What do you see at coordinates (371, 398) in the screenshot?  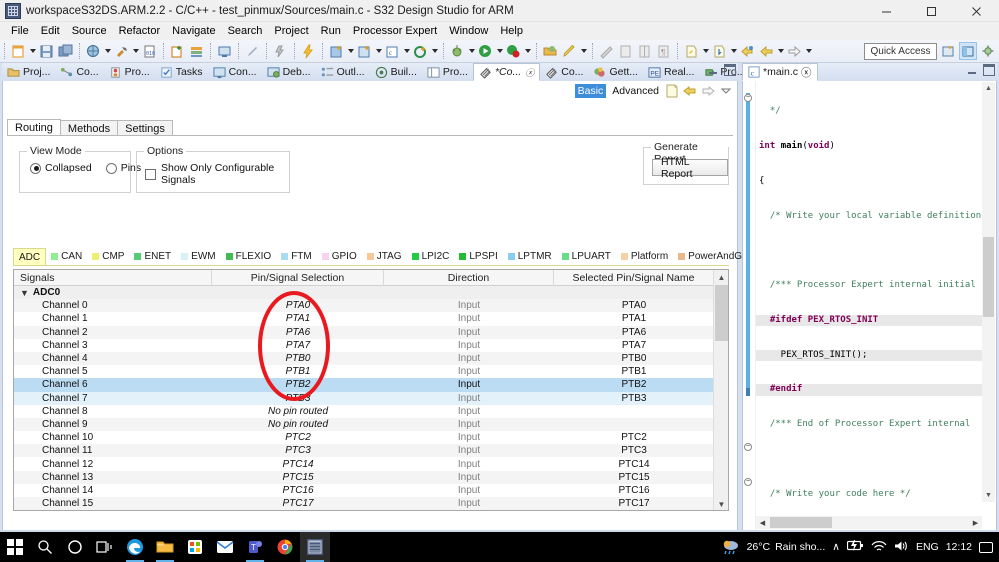 I see `table-row: Channel 7 PTB3 Input PTB3` at bounding box center [371, 398].